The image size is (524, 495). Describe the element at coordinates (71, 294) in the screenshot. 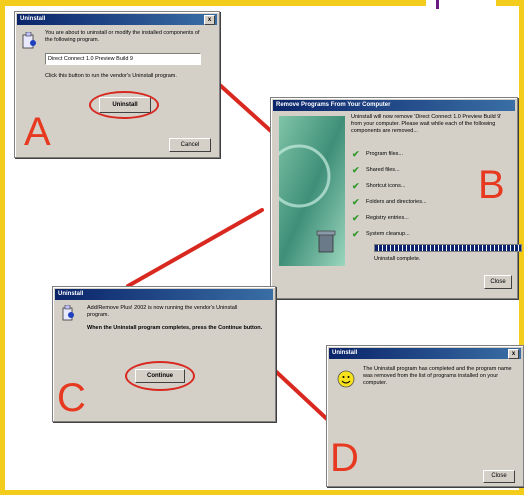

I see `dialog-c-title: Uninstall` at that location.